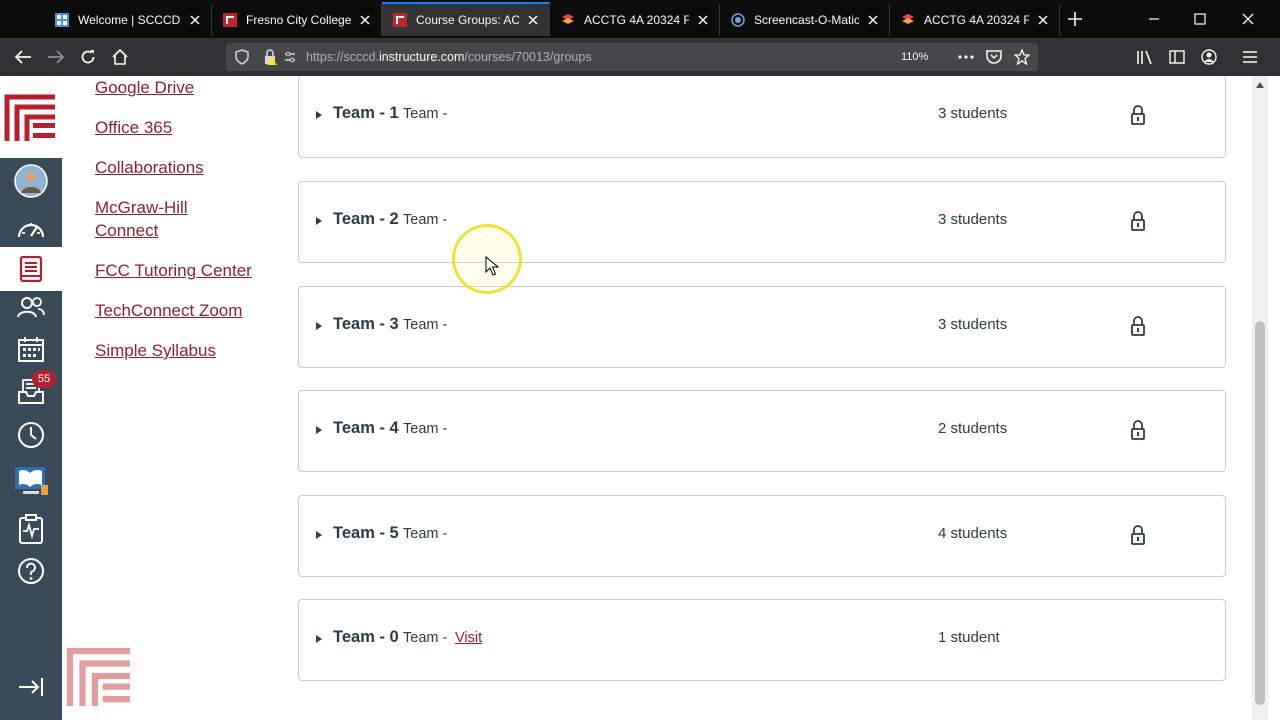 Image resolution: width=1280 pixels, height=720 pixels. What do you see at coordinates (914, 57) in the screenshot?
I see `zoom-level: 110%` at bounding box center [914, 57].